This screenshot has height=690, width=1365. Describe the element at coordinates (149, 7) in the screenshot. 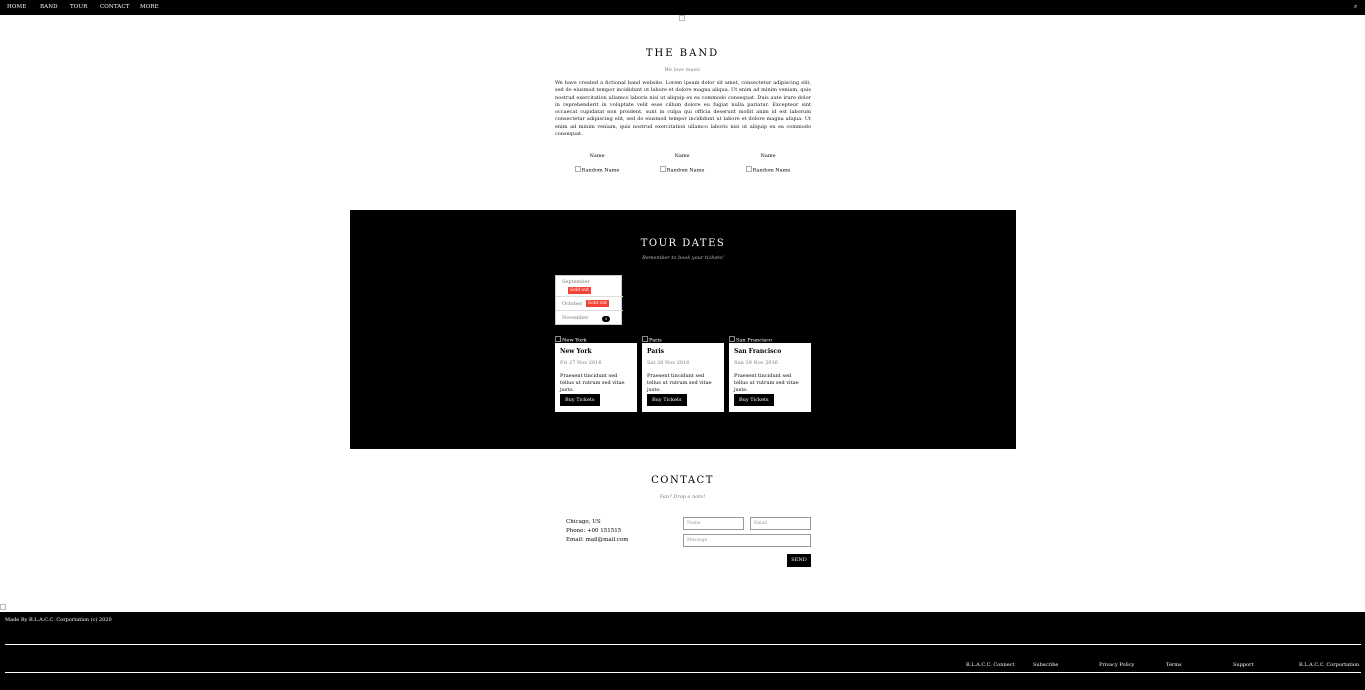

I see `nav-more-dropdown: MORE` at that location.